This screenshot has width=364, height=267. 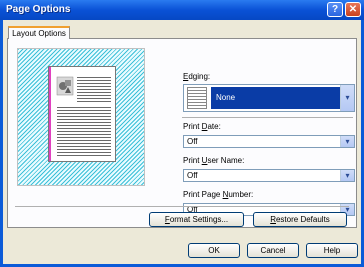 I want to click on title-bar: Page Options ? ✕, so click(x=182, y=10).